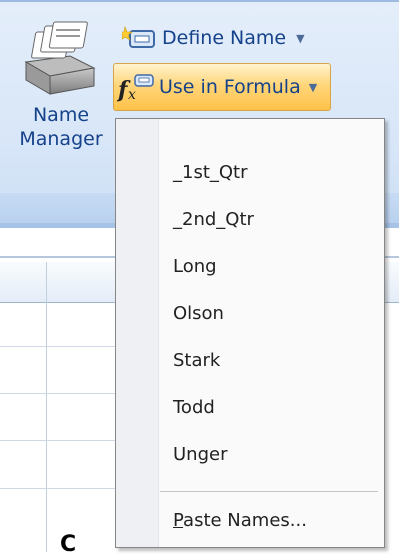 Image resolution: width=399 pixels, height=557 pixels. I want to click on menu-item-long: Long, so click(195, 267).